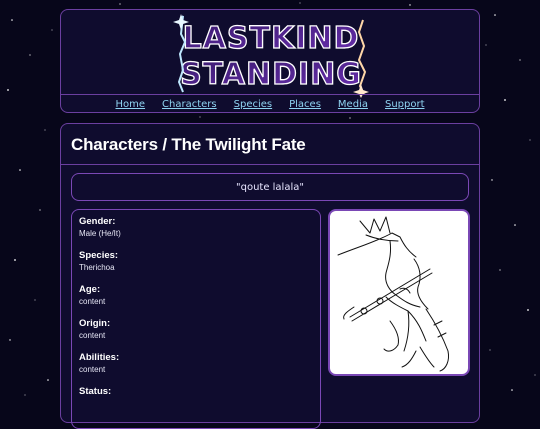 The image size is (540, 429). Describe the element at coordinates (196, 330) in the screenshot. I see `info-field-origin: Origin: content` at that location.